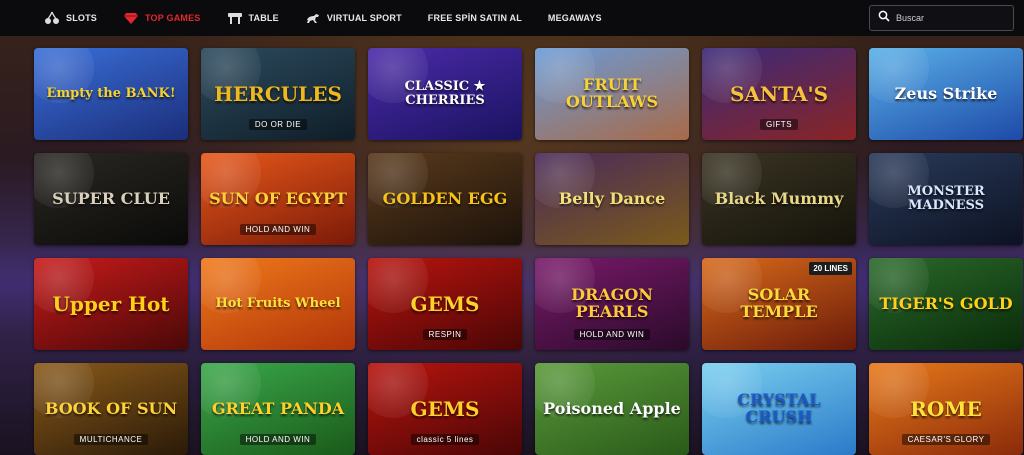  I want to click on game-title: Zeus Strike, so click(946, 93).